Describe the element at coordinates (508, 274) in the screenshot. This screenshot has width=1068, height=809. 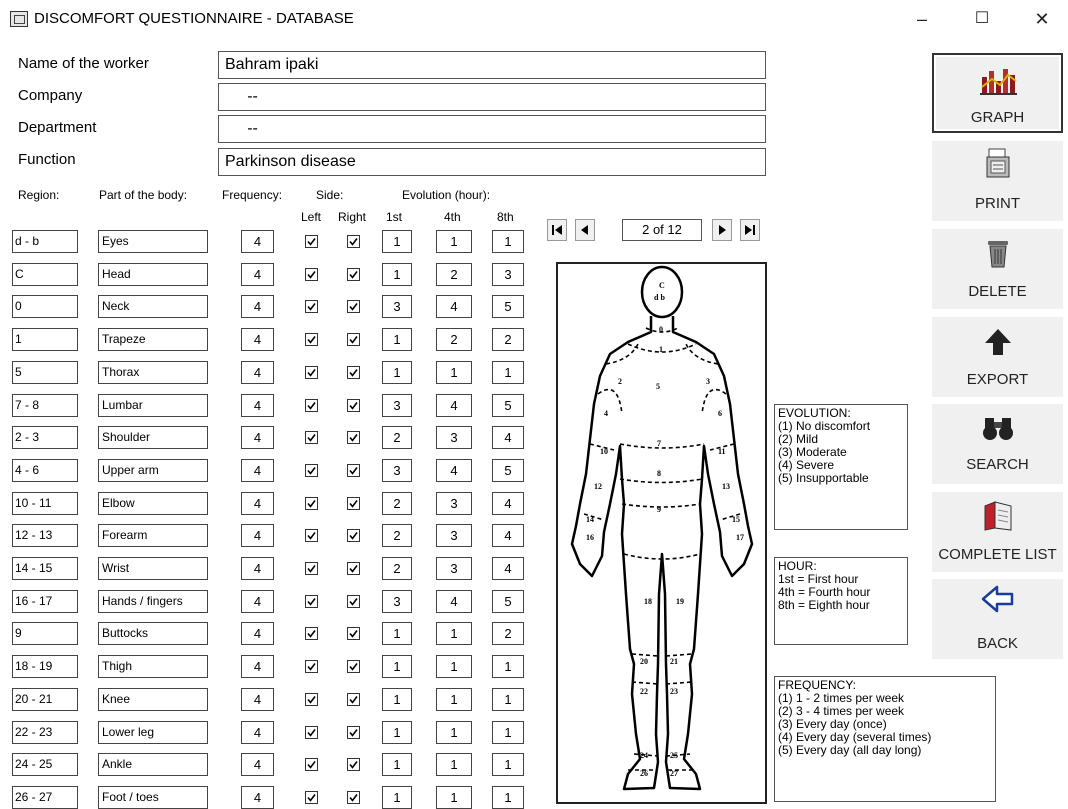
I see `evolution-8th-hour-field: 3` at that location.